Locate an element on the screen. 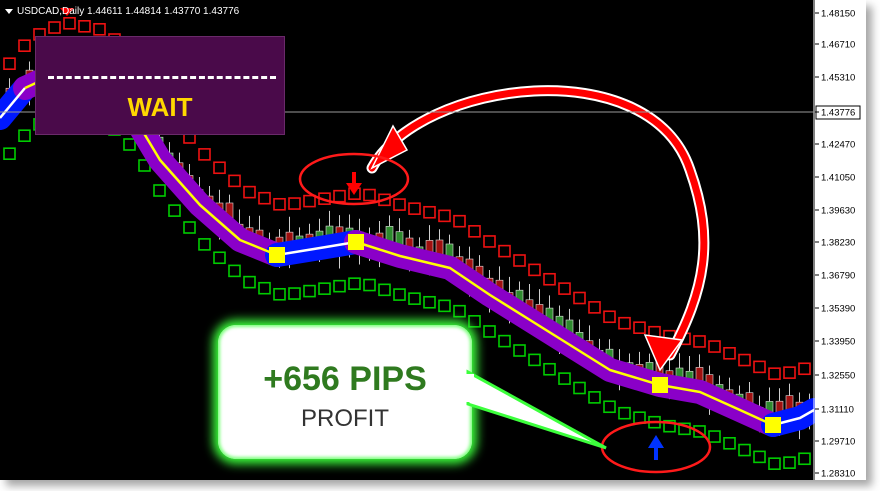 The width and height of the screenshot is (880, 491). profit-callout: +656 PIPS PROFIT is located at coordinates (345, 392).